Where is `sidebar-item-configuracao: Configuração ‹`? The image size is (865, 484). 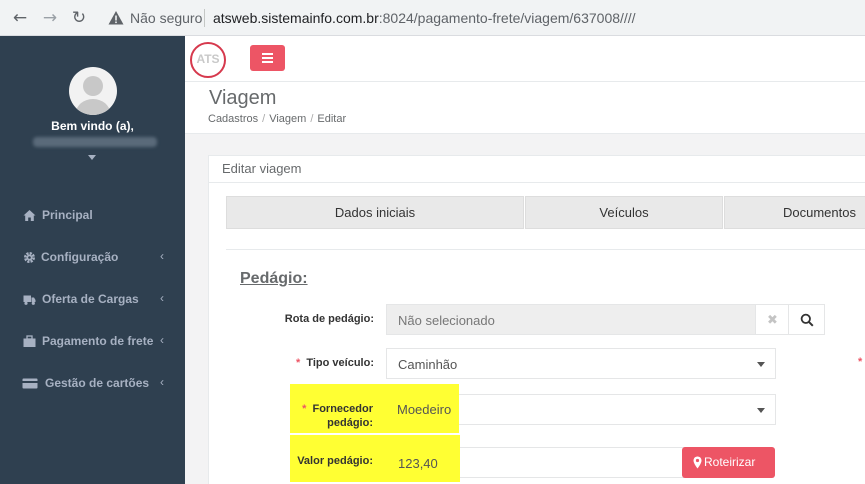 sidebar-item-configuracao: Configuração ‹ is located at coordinates (92, 258).